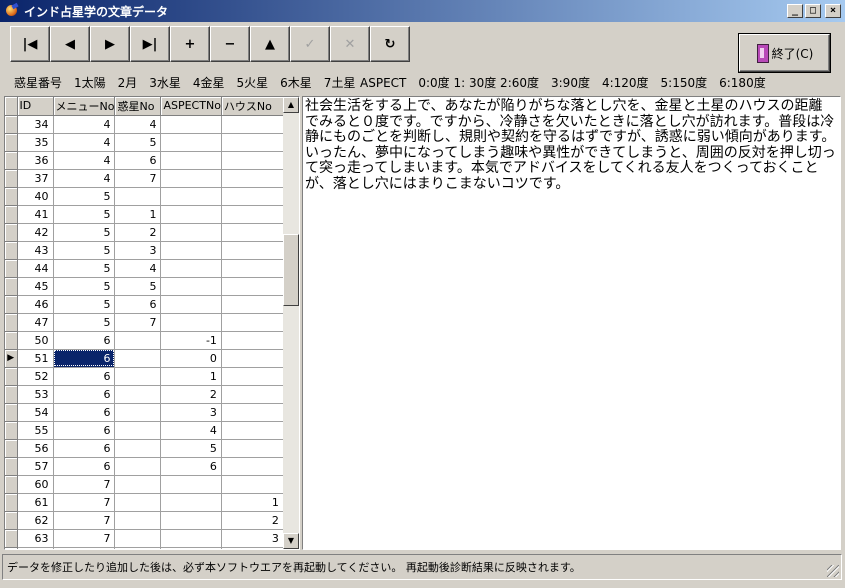 The image size is (845, 588). I want to click on table-cell: 43, so click(35, 250).